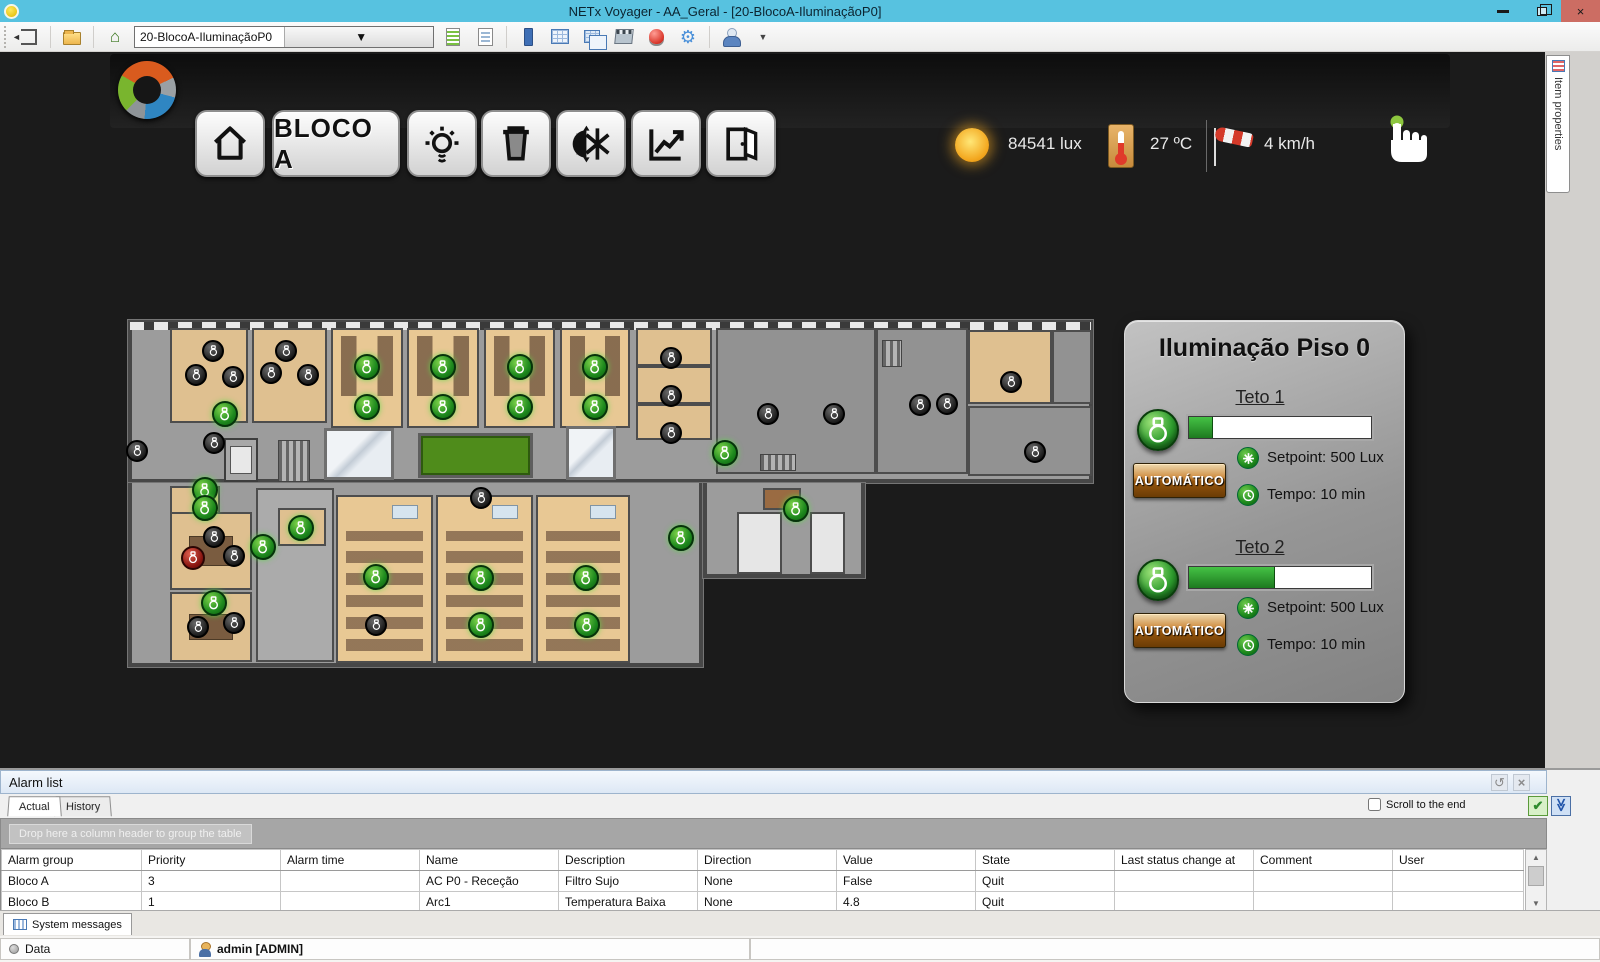  I want to click on scroll-down-arrow: ▼, so click(1536, 903).